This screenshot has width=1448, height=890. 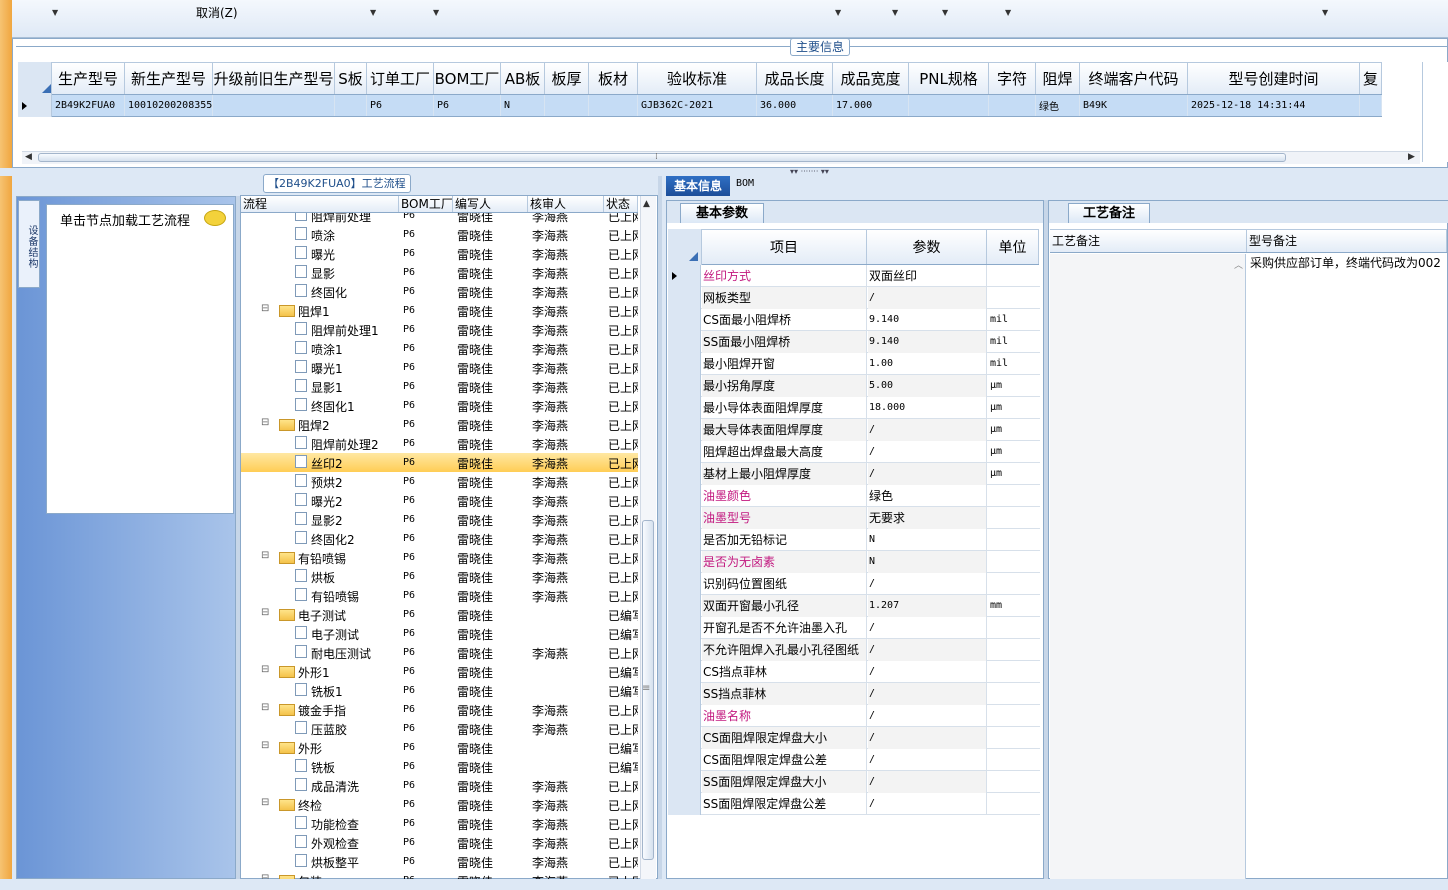 I want to click on param-value: 双面丝印, so click(x=927, y=276).